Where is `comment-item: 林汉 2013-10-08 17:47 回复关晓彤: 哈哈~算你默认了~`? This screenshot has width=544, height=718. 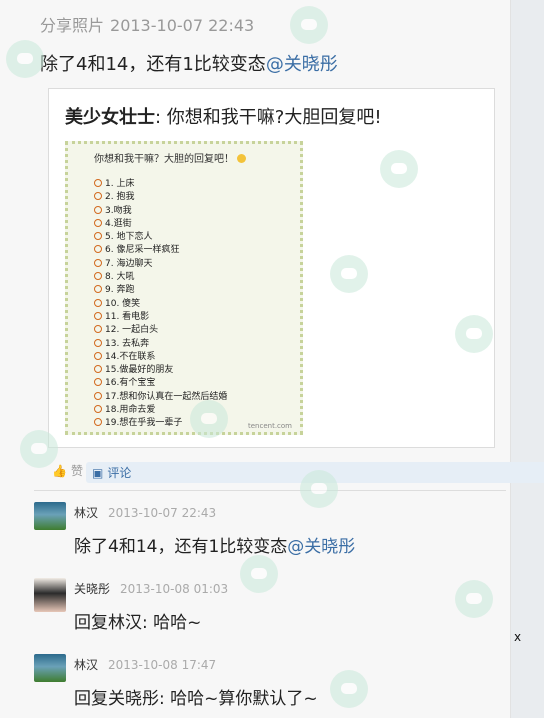
comment-item: 林汉 2013-10-08 17:47 回复关晓彤: 哈哈~算你默认了~ is located at coordinates (270, 684).